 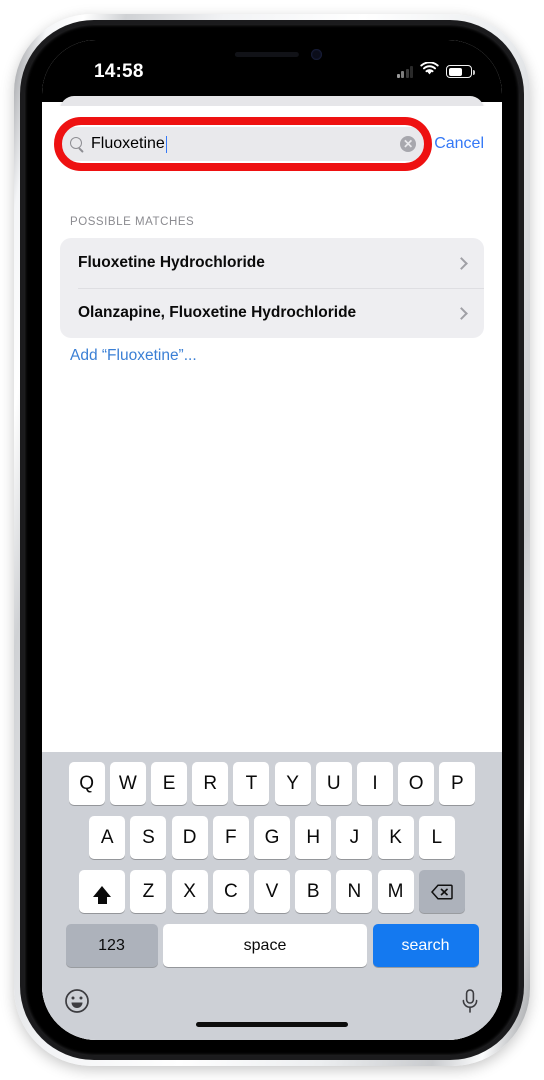 I want to click on backspace-icon, so click(x=441, y=891).